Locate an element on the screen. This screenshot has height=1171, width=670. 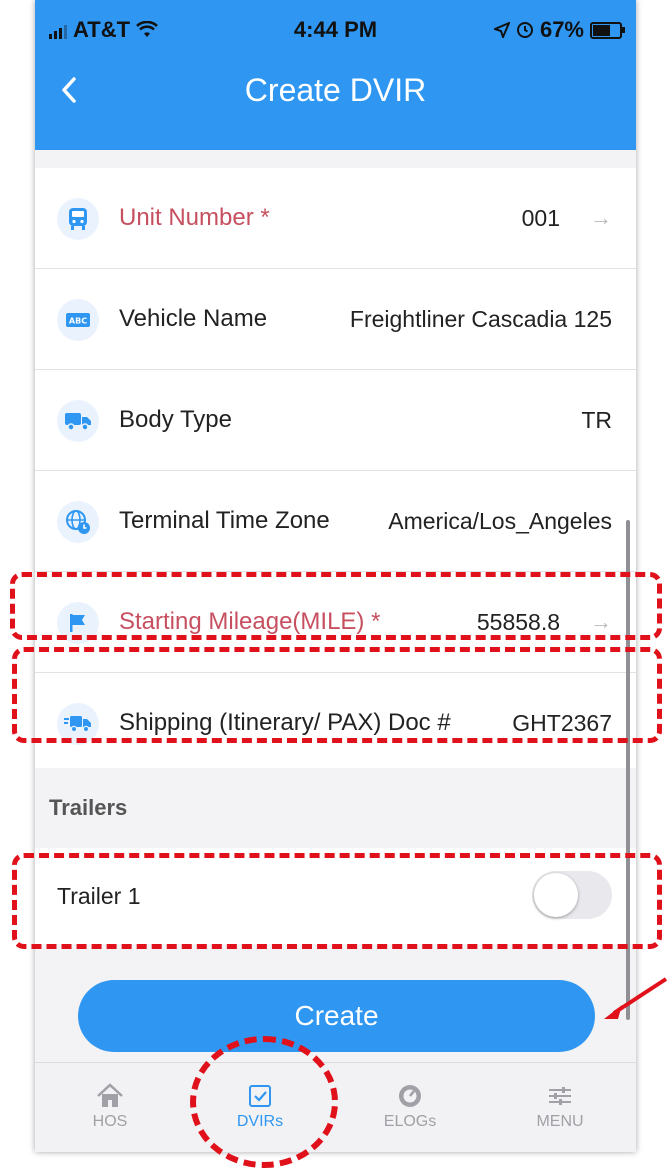
body-type-row: Body Type TR is located at coordinates (335, 420).